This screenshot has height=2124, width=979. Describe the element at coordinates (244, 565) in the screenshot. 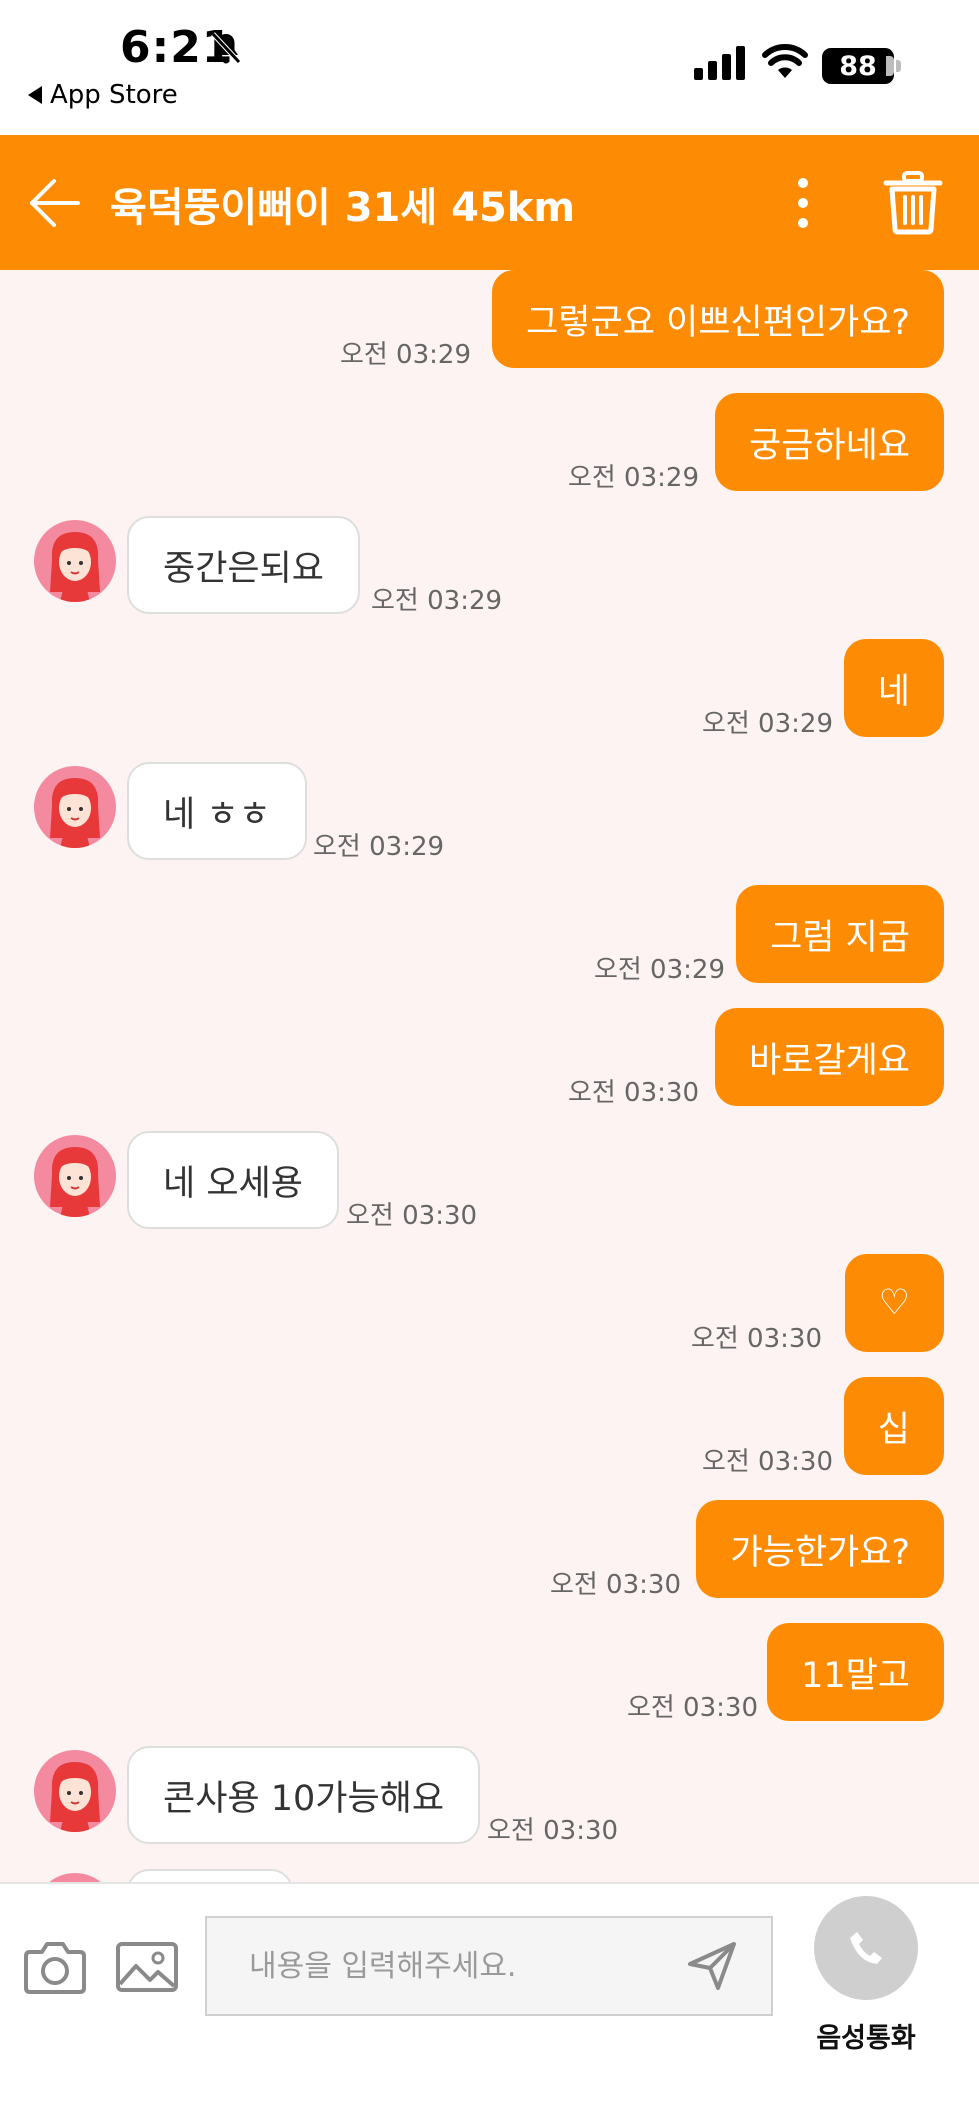

I see `partner-message-bubble: 중간은되요` at that location.